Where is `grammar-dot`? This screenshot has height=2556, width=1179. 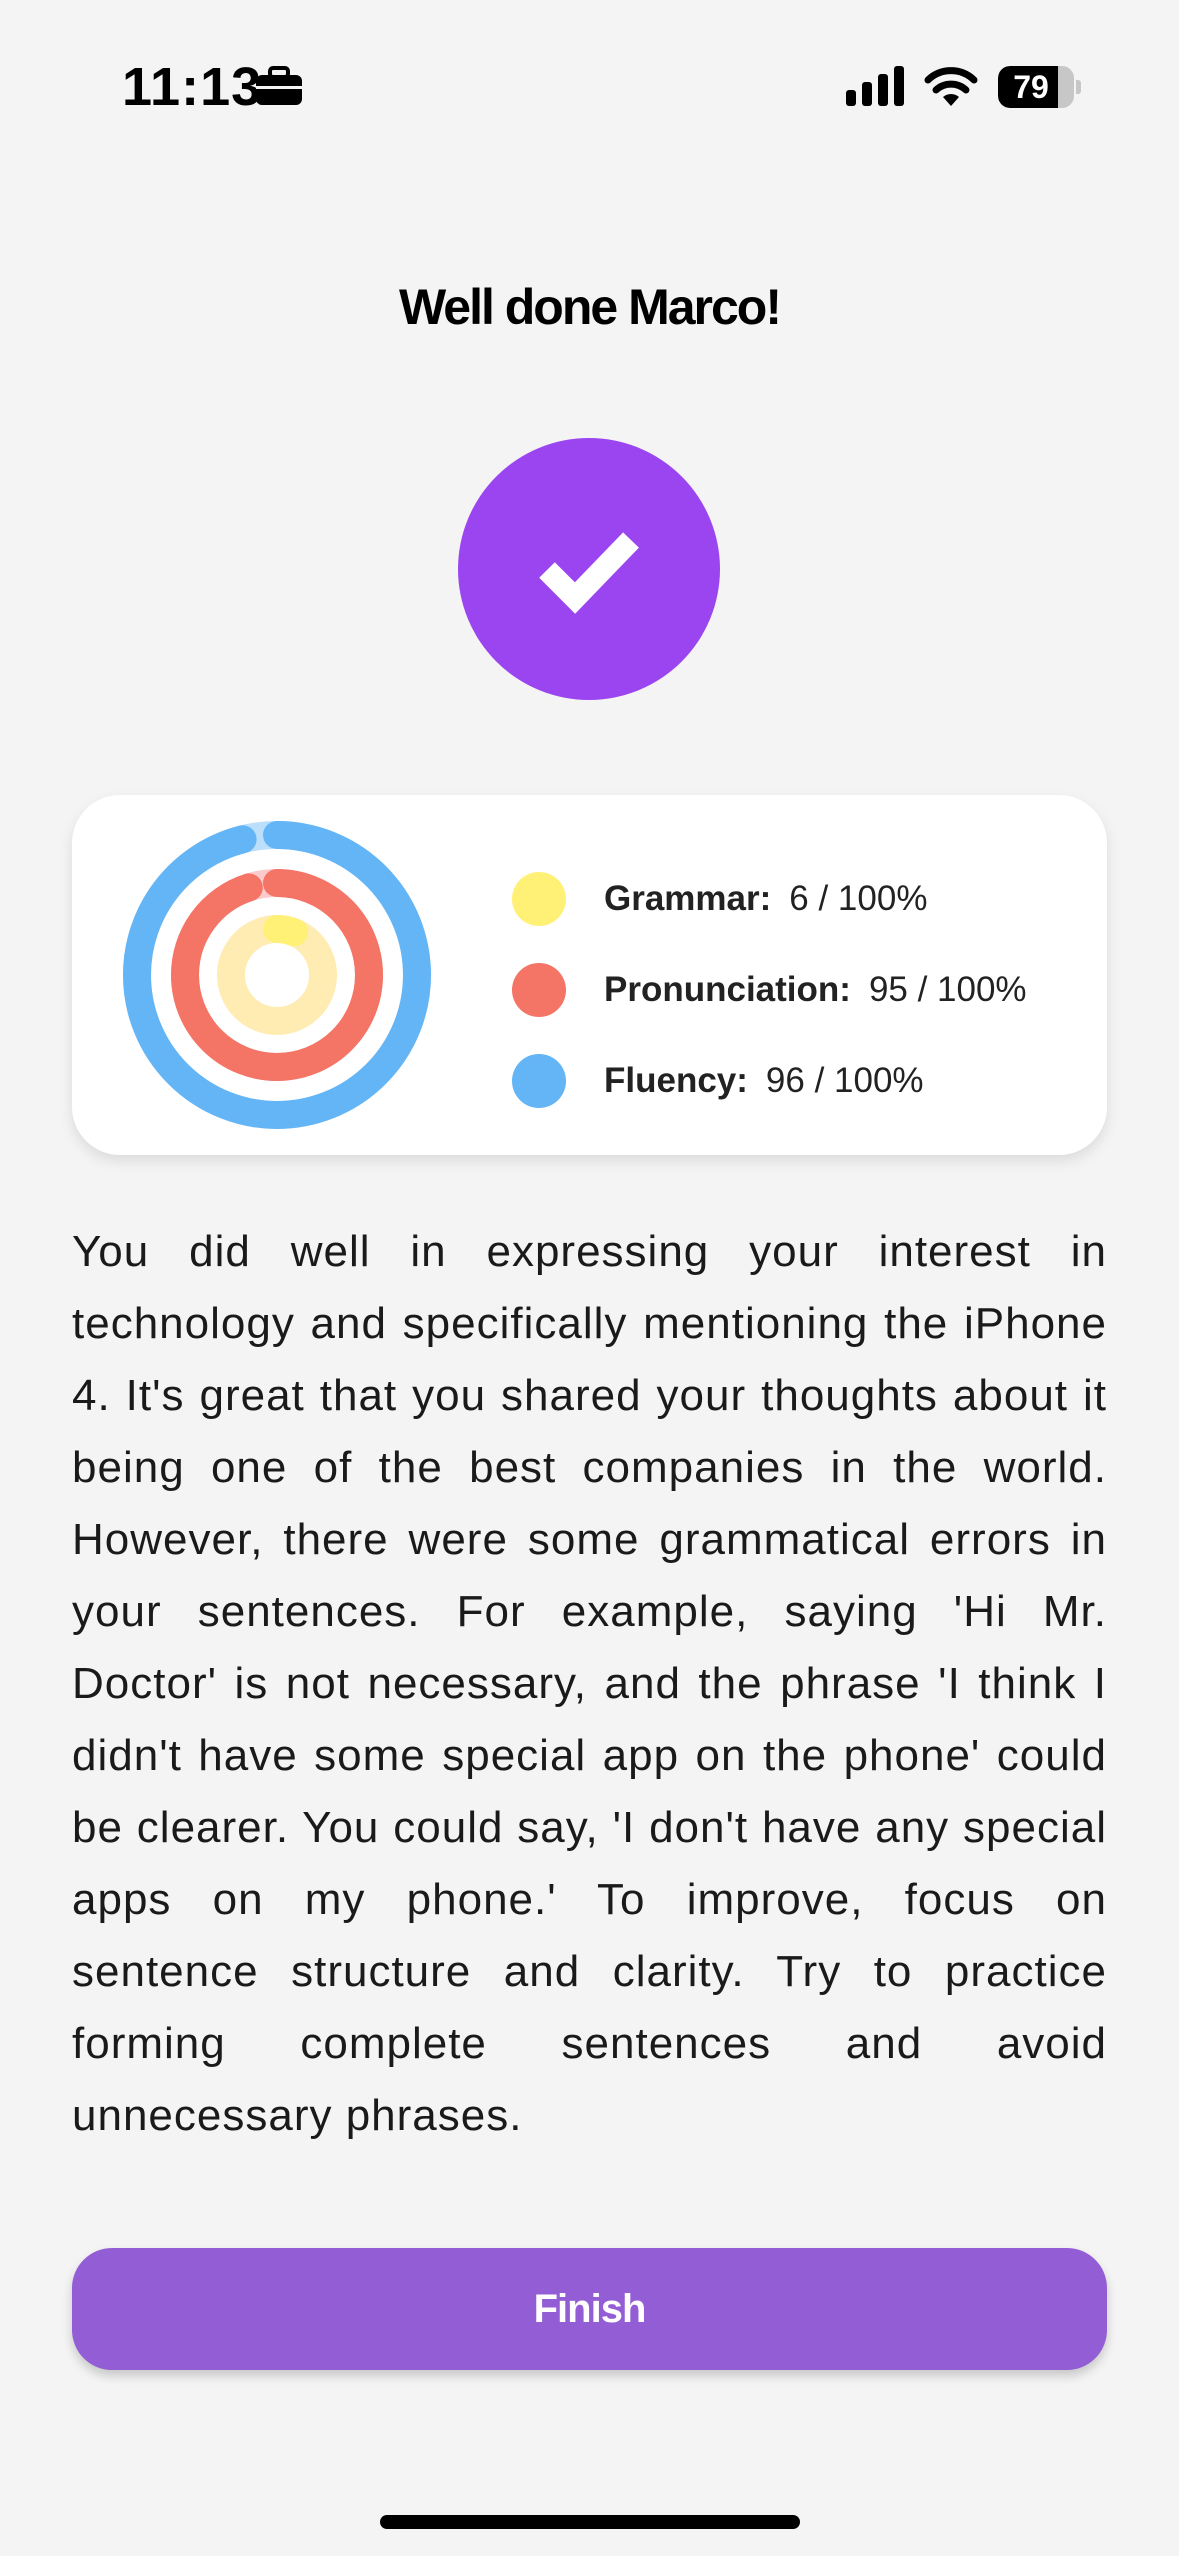
grammar-dot is located at coordinates (539, 898).